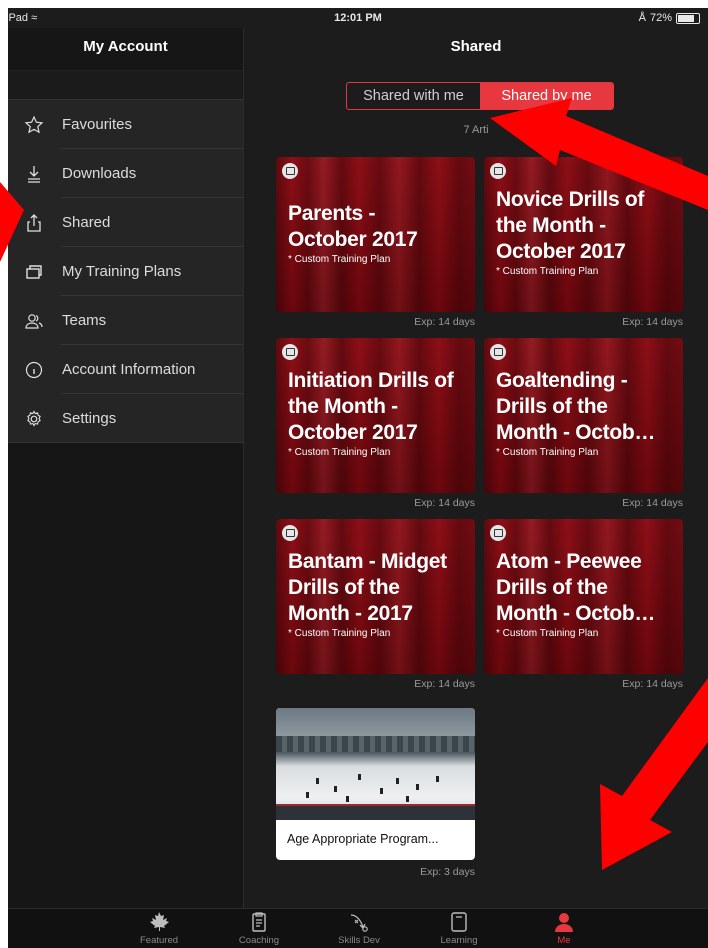 This screenshot has width=708, height=948. Describe the element at coordinates (125, 46) in the screenshot. I see `sidebar-title: My Account` at that location.